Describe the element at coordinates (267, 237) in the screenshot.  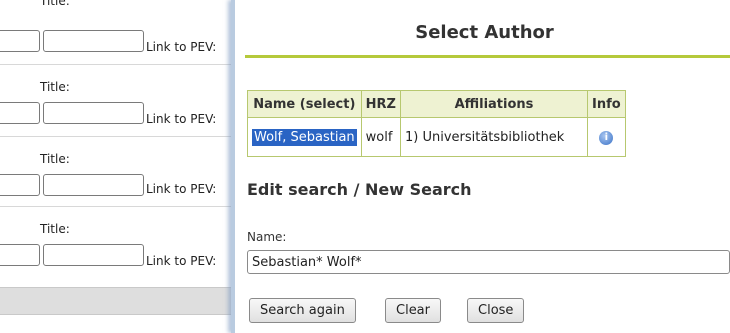
I see `name-label: Name:` at that location.